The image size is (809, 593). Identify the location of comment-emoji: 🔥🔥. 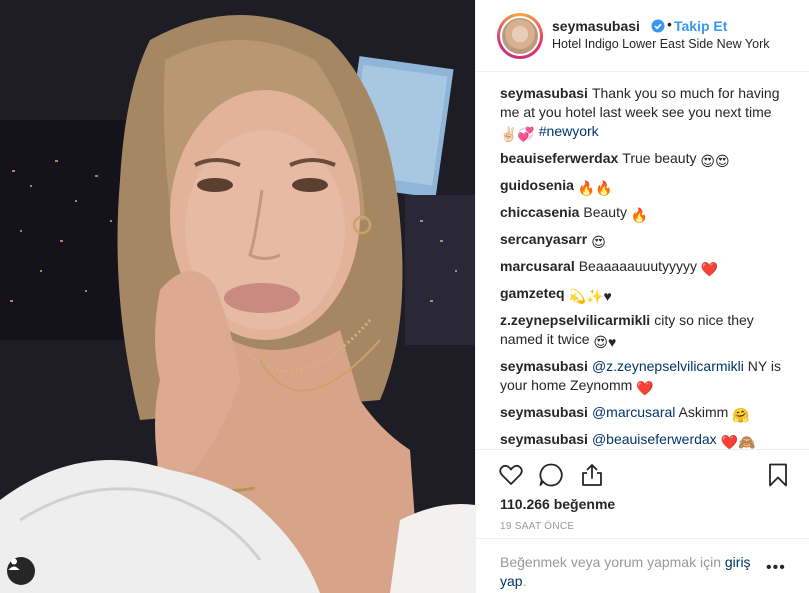
(595, 188).